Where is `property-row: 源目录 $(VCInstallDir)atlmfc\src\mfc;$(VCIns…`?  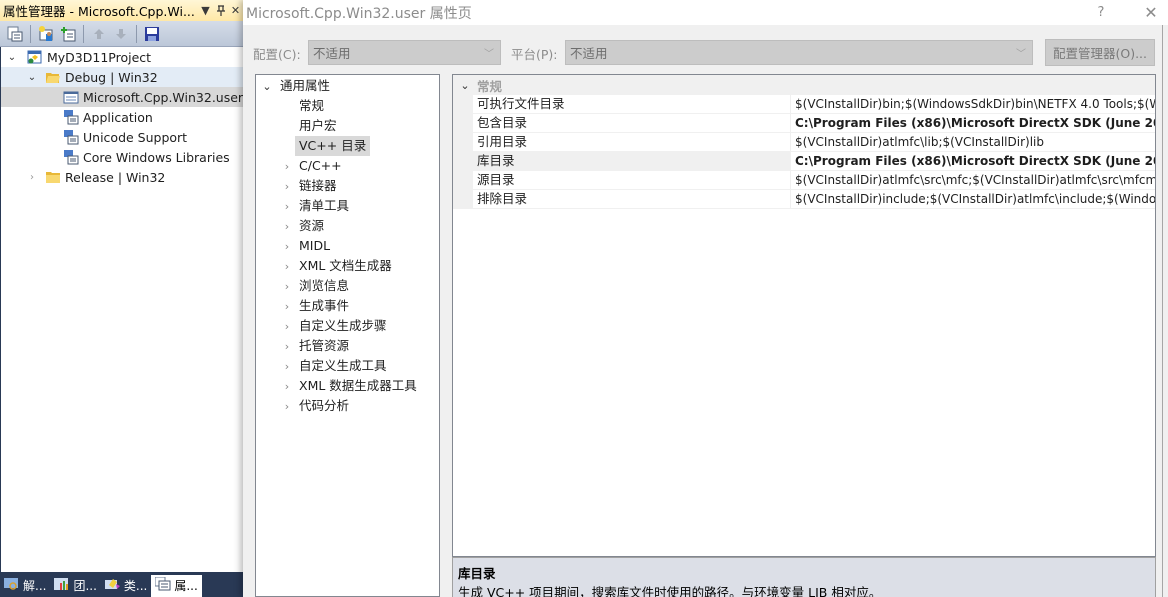 property-row: 源目录 $(VCInstallDir)atlmfc\src\mfc;$(VCIns… is located at coordinates (804, 180).